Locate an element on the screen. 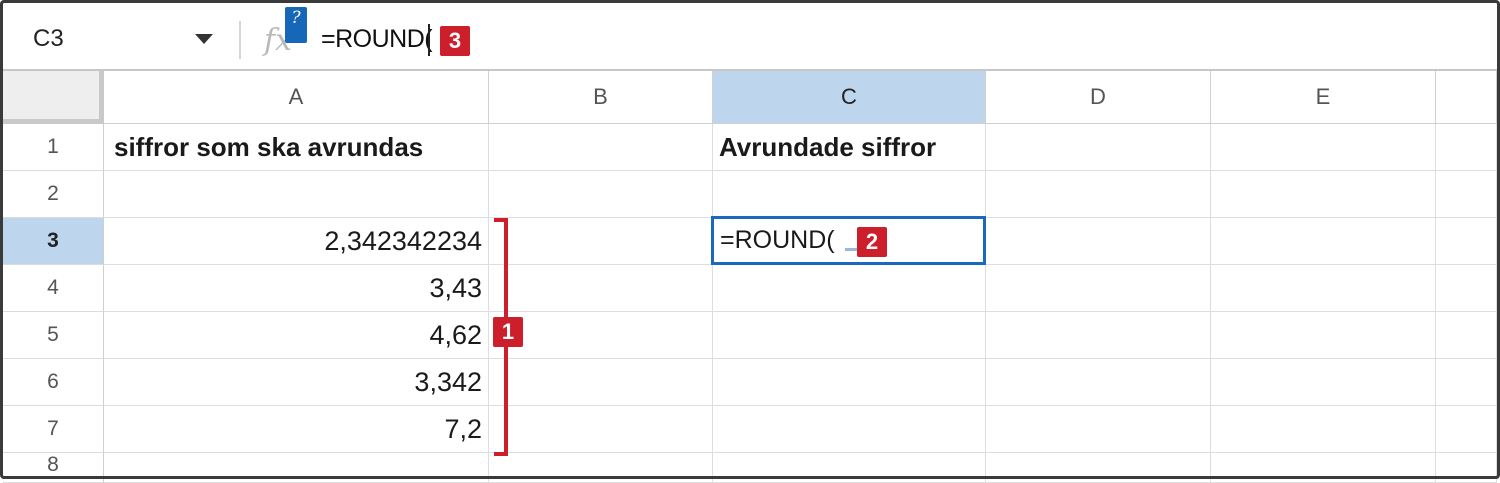  column-header-c: C is located at coordinates (849, 97).